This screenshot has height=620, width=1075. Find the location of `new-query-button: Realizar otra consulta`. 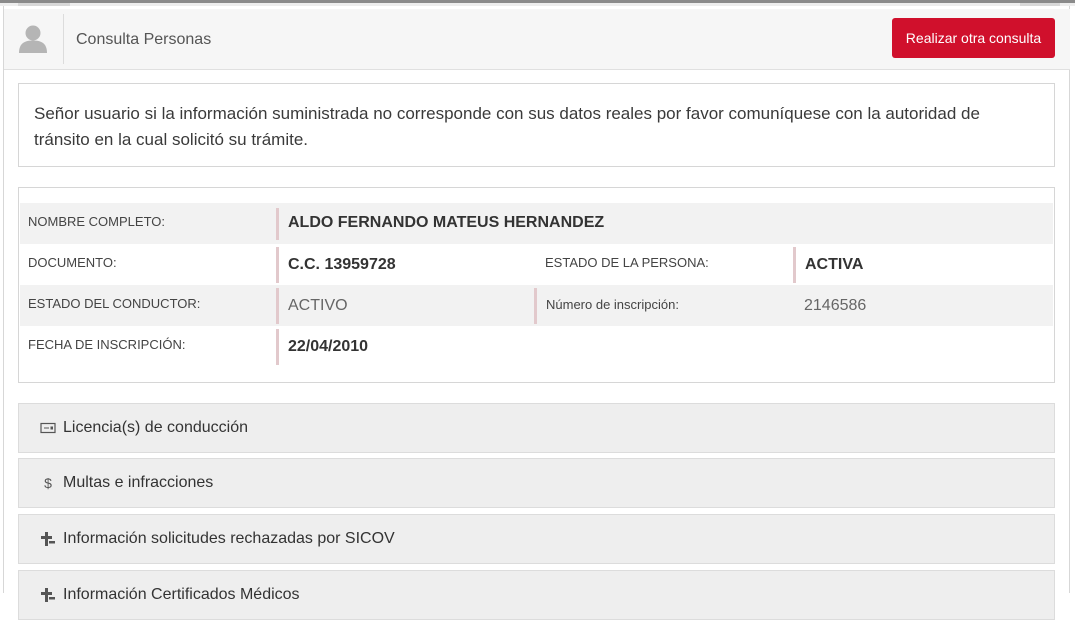

new-query-button: Realizar otra consulta is located at coordinates (973, 38).